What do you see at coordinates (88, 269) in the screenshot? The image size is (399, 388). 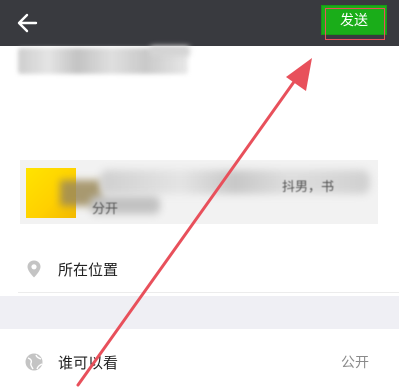 I see `location-label: 所在位置` at bounding box center [88, 269].